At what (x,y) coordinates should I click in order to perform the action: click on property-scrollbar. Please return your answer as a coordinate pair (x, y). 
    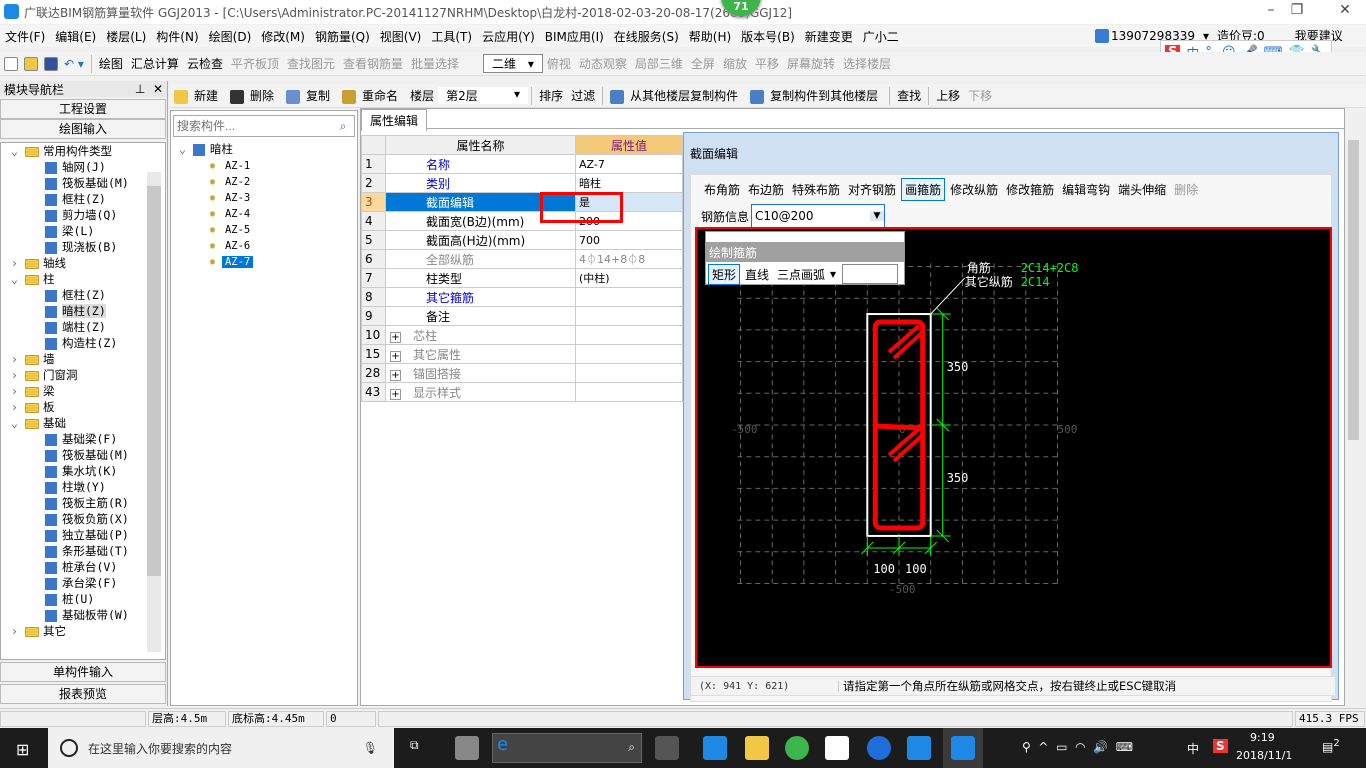
    Looking at the image, I should click on (1353, 416).